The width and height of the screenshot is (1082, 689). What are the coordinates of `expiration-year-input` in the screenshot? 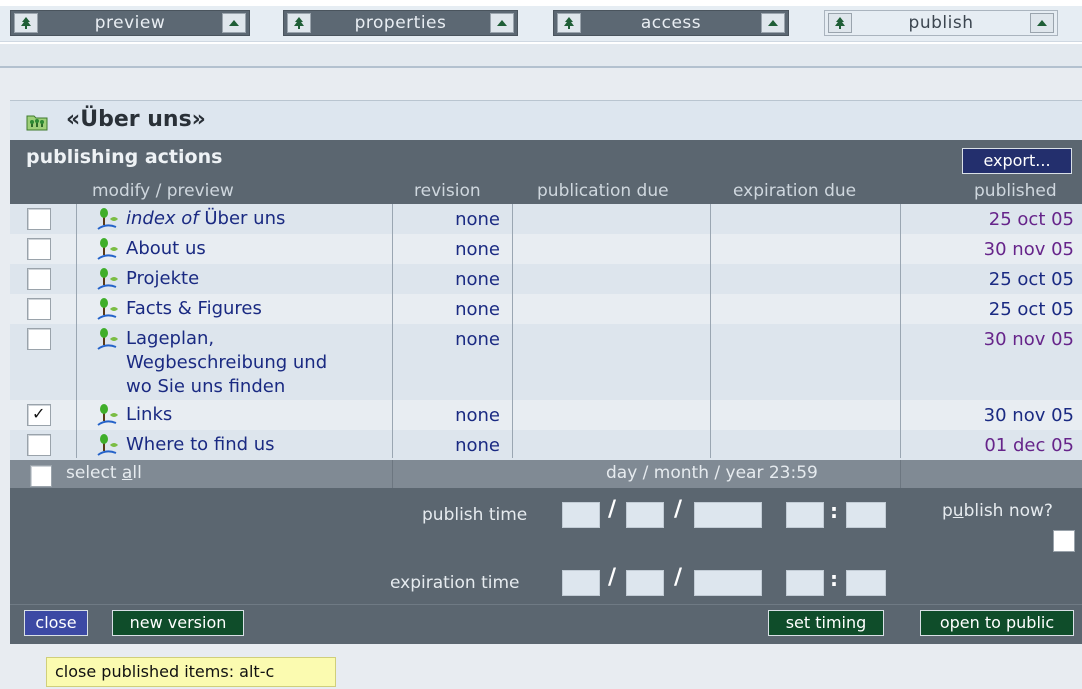 It's located at (728, 583).